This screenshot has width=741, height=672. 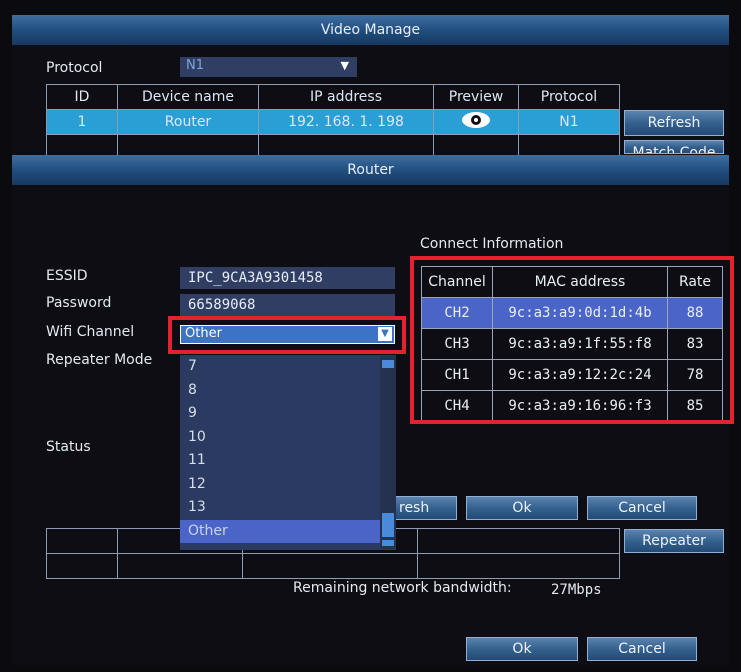 What do you see at coordinates (576, 590) in the screenshot?
I see `bandwidth-value: 27Mbps` at bounding box center [576, 590].